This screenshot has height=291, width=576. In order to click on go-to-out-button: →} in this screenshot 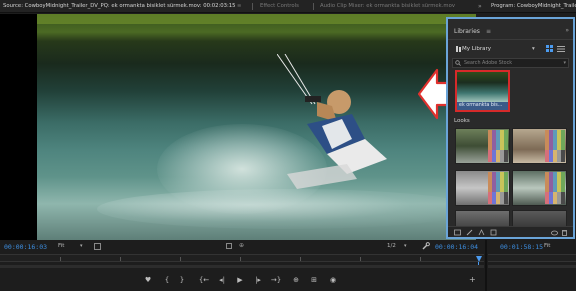, I will do `click(276, 280)`.